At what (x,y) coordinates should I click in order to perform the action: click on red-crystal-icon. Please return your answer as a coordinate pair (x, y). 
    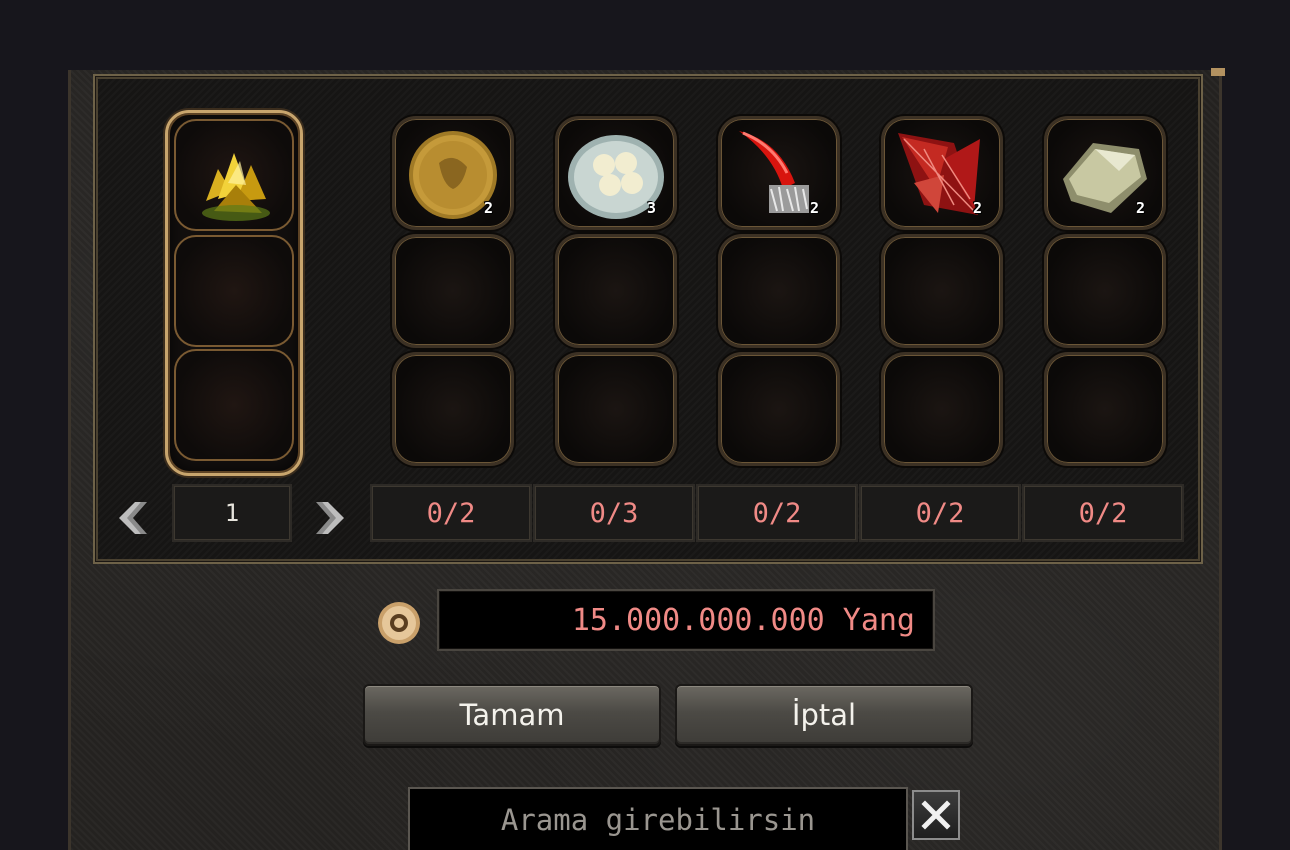
    Looking at the image, I should click on (939, 174).